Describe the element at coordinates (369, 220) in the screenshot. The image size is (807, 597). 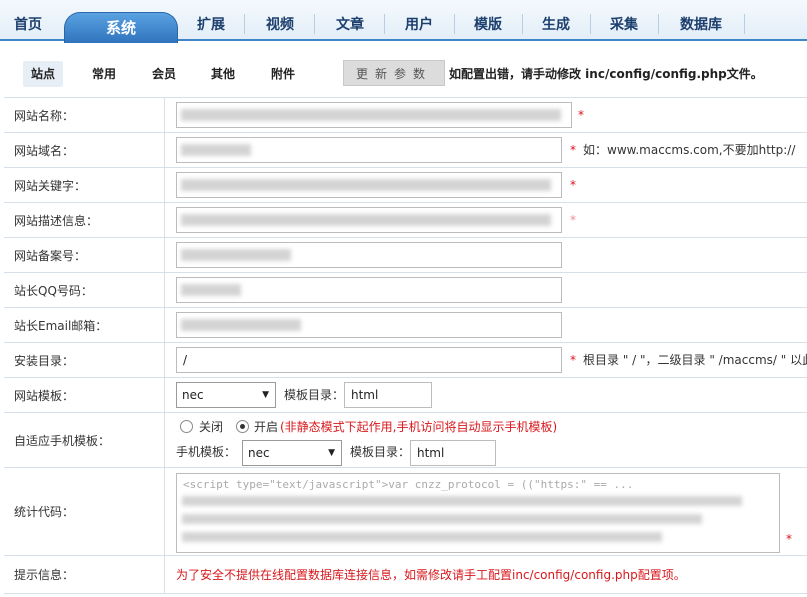
I see `site-description-input` at that location.